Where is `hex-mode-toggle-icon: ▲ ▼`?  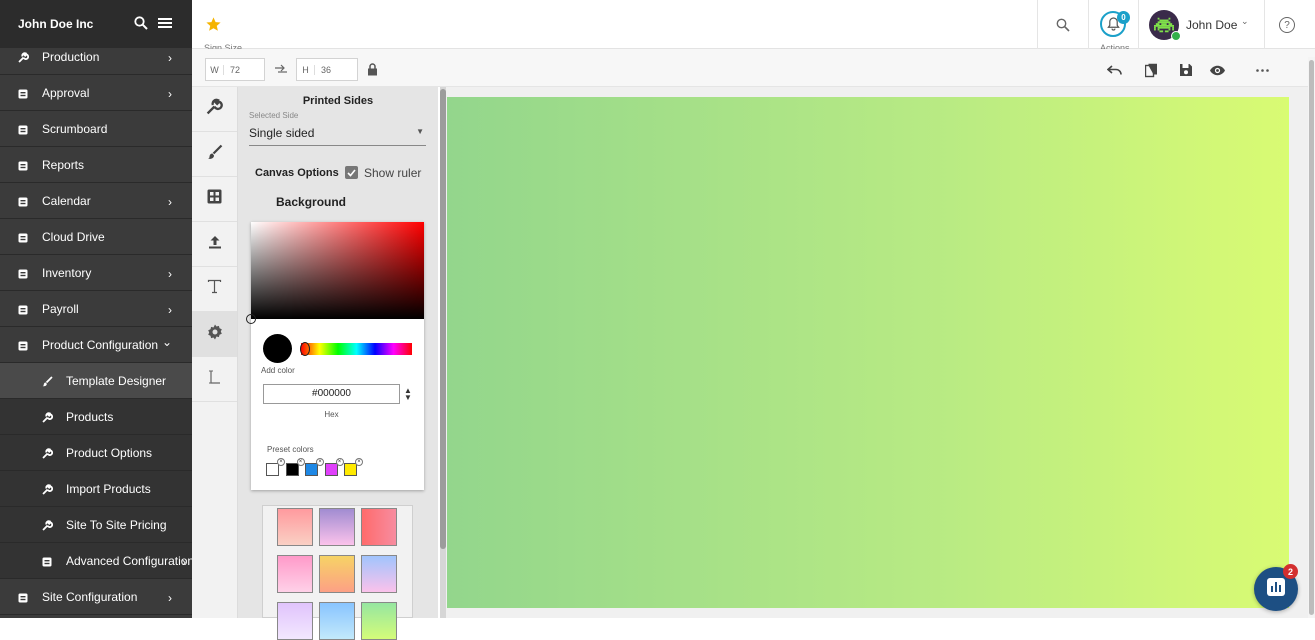 hex-mode-toggle-icon: ▲ ▼ is located at coordinates (408, 394).